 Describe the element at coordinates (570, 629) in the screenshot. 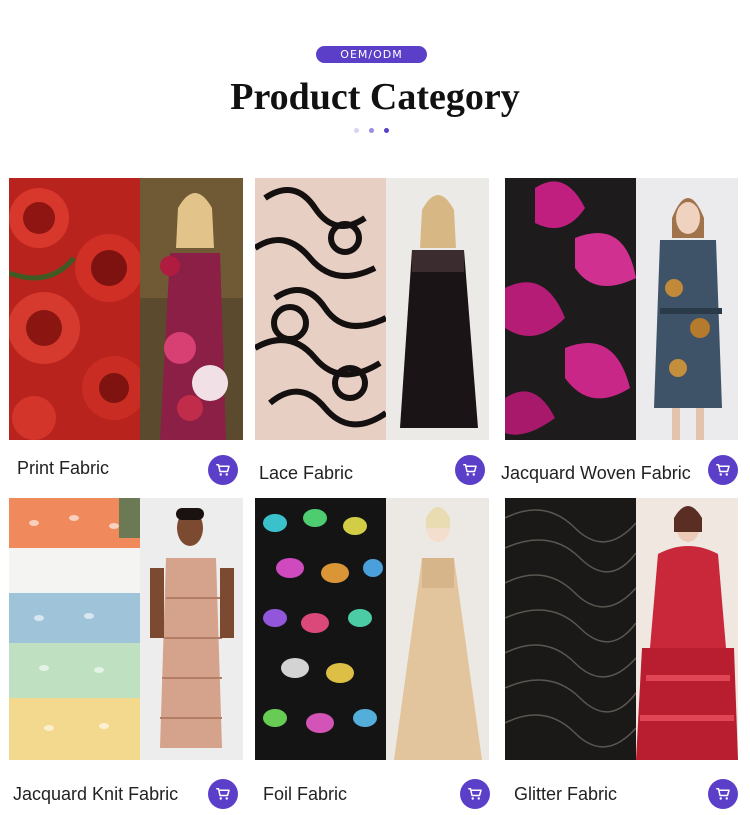

I see `glitter-fabric-swatch-image` at that location.